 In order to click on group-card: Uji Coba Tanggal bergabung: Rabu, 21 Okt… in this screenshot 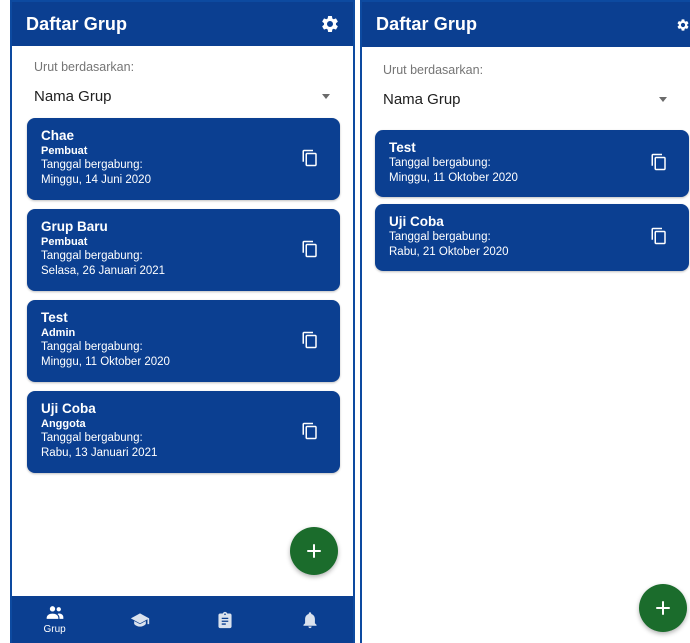, I will do `click(532, 237)`.